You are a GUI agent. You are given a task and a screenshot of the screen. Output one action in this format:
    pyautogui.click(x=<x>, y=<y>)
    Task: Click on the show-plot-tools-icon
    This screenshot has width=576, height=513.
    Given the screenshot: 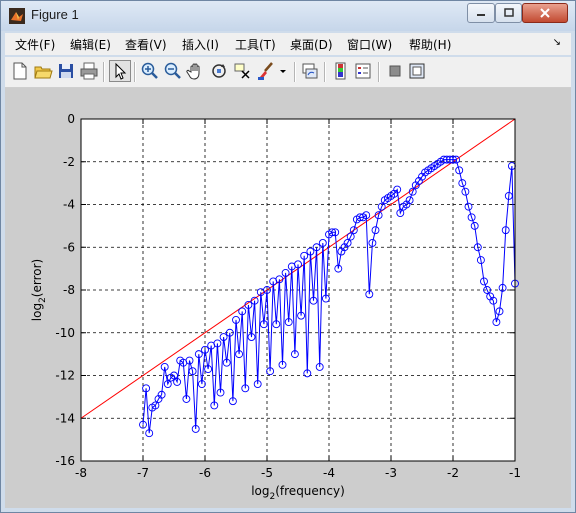 What is the action you would take?
    pyautogui.click(x=417, y=71)
    